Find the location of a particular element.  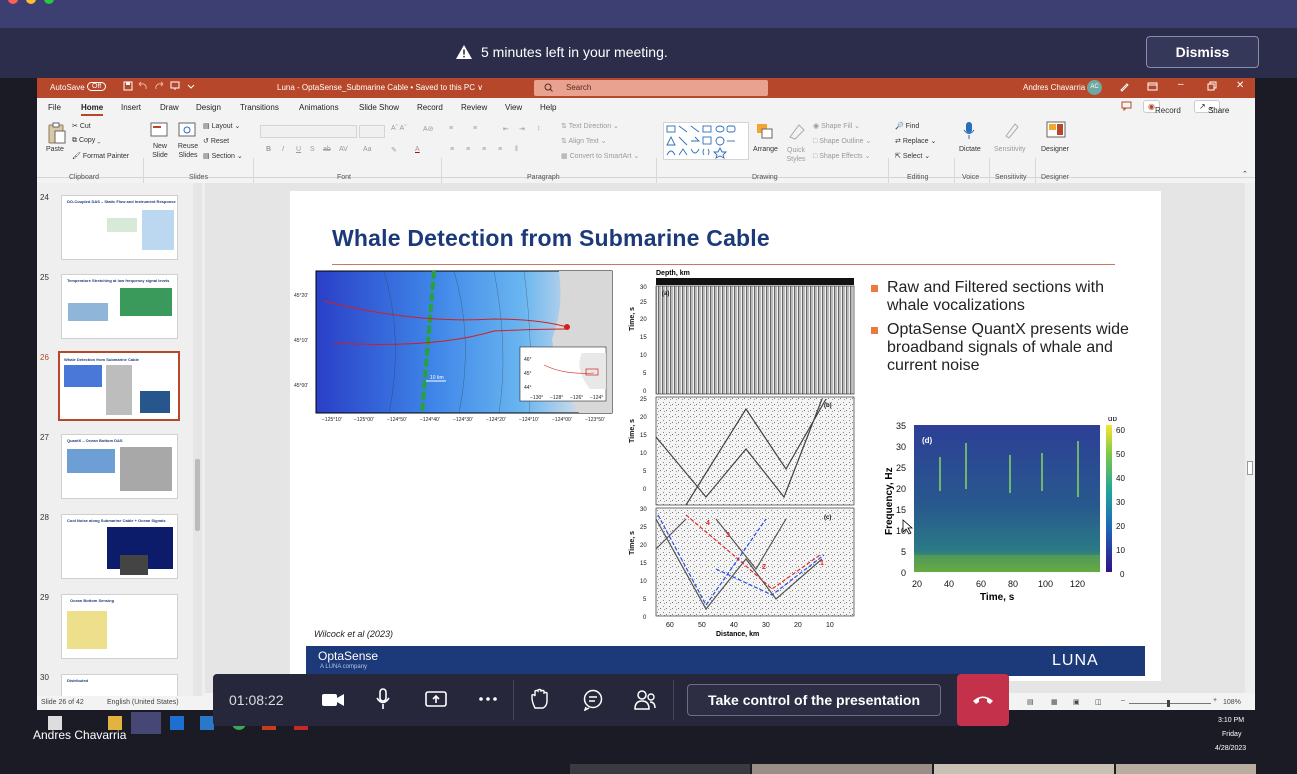

tab-draw: Draw is located at coordinates (169, 107).